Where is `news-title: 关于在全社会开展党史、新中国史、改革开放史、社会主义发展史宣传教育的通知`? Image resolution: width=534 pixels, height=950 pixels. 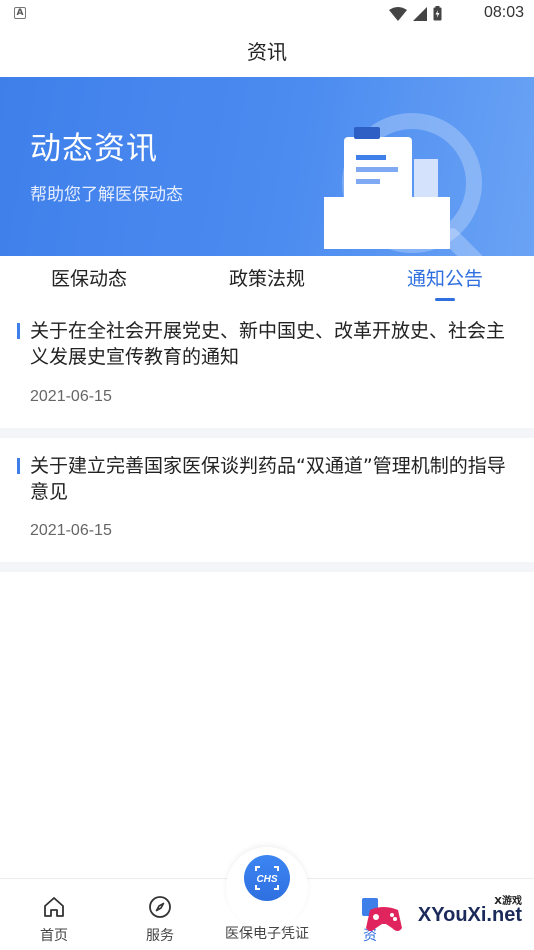
news-title: 关于在全社会开展党史、新中国史、改革开放史、社会主义发展史宣传教育的通知 is located at coordinates (268, 344).